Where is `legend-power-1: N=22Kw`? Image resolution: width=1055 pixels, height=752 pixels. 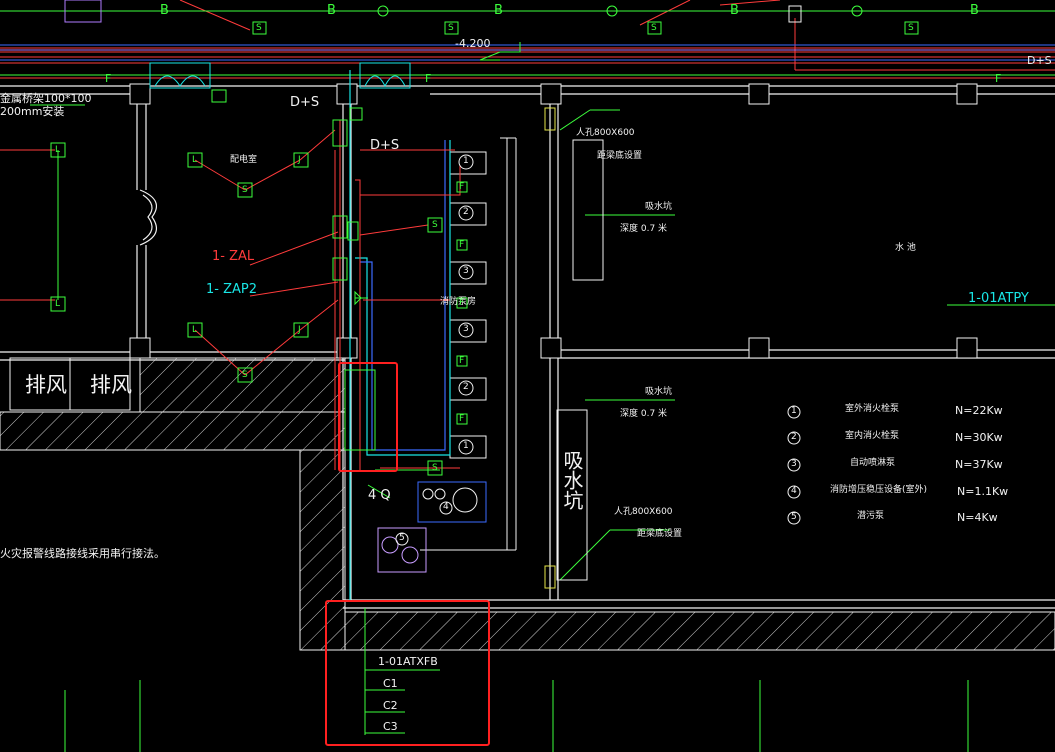 legend-power-1: N=22Kw is located at coordinates (979, 410).